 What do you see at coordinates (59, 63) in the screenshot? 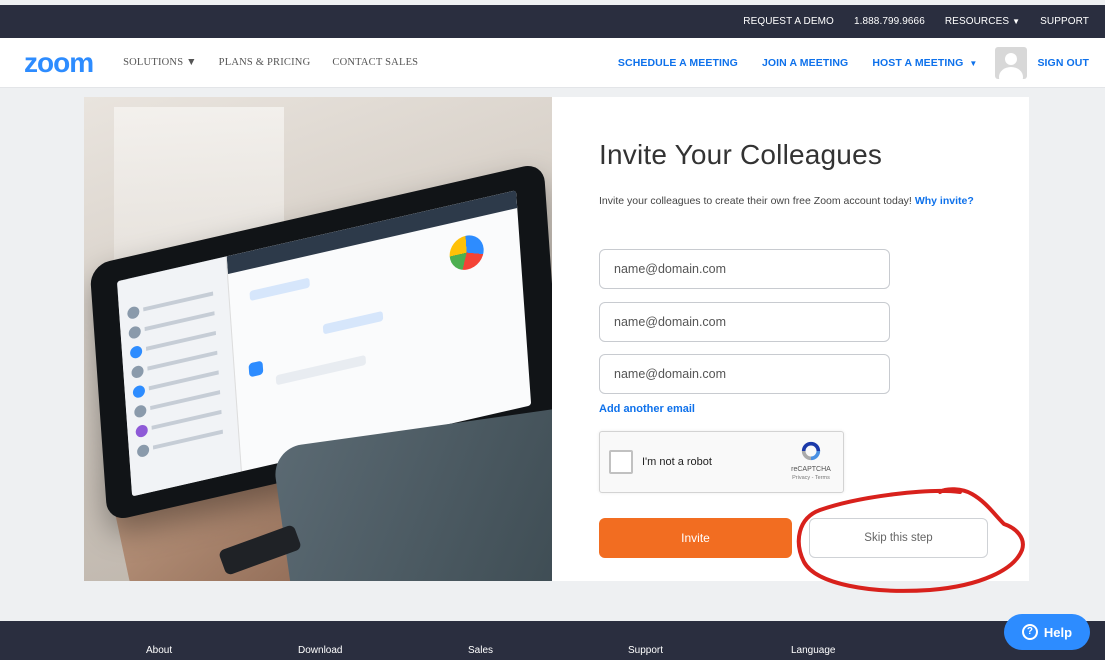
I see `zoom-logo: zoom` at bounding box center [59, 63].